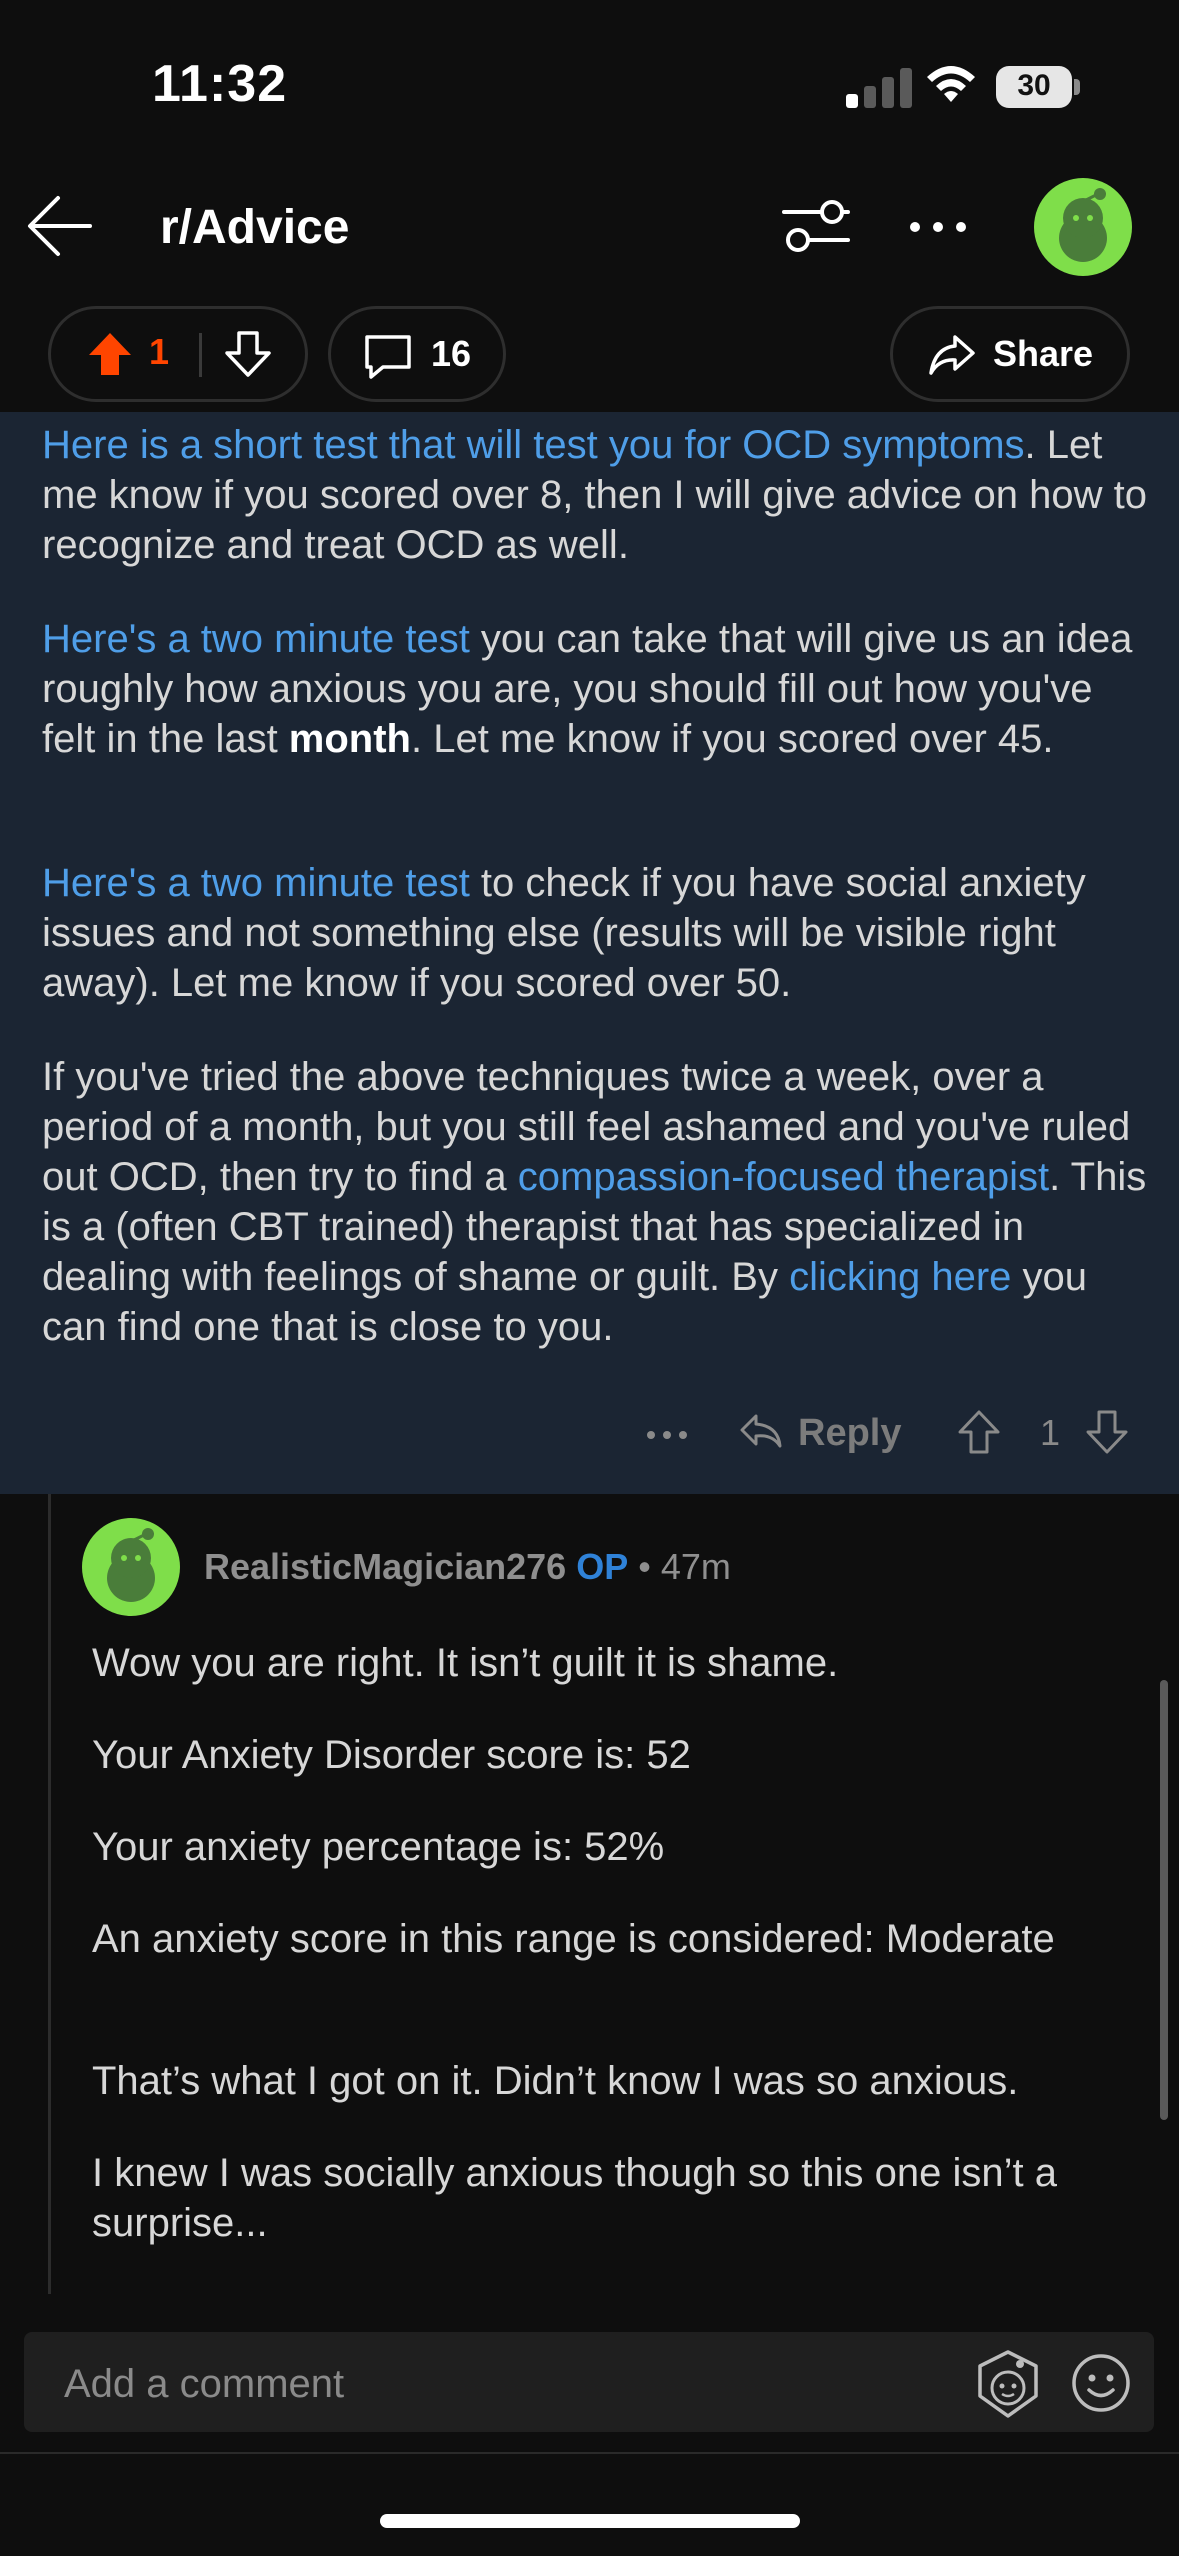  Describe the element at coordinates (349, 739) in the screenshot. I see `bold-text: month` at that location.